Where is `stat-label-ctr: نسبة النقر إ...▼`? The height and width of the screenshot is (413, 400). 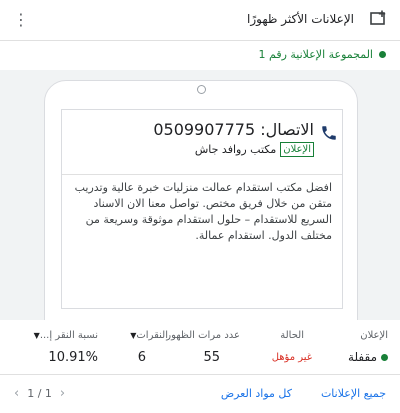 stat-label-ctr: نسبة النقر إ...▼ is located at coordinates (64, 335).